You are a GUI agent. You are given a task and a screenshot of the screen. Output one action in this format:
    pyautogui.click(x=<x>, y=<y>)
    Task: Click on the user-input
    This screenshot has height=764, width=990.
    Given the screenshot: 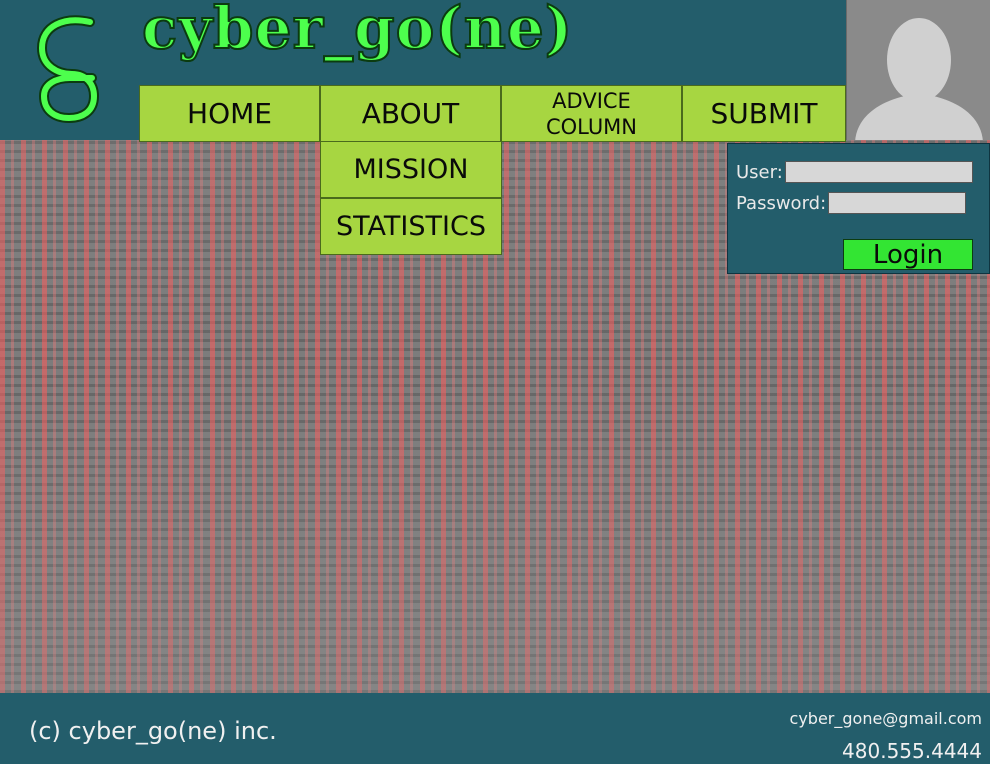 What is the action you would take?
    pyautogui.click(x=878, y=172)
    